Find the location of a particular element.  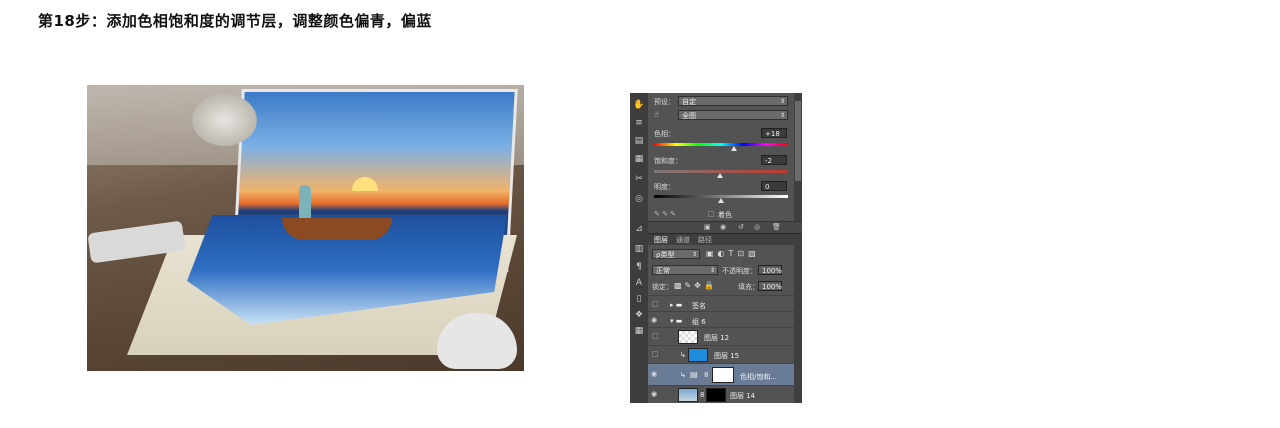

lightness-slider-knob is located at coordinates (721, 200).